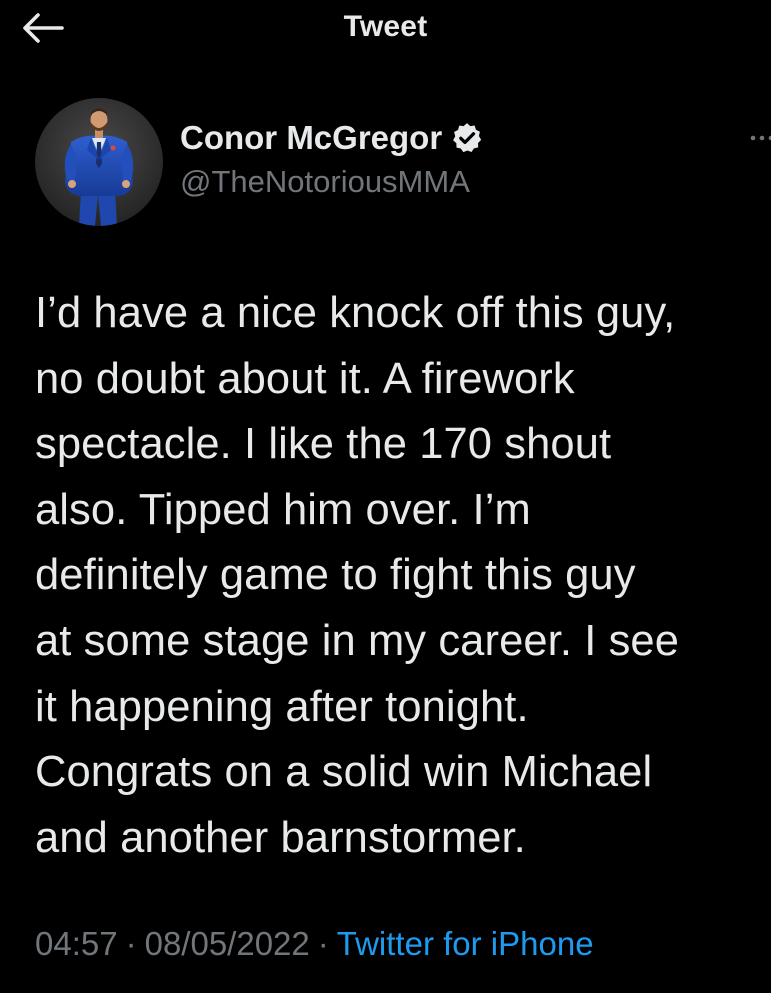 The width and height of the screenshot is (771, 993). Describe the element at coordinates (467, 138) in the screenshot. I see `verified-badge-icon` at that location.